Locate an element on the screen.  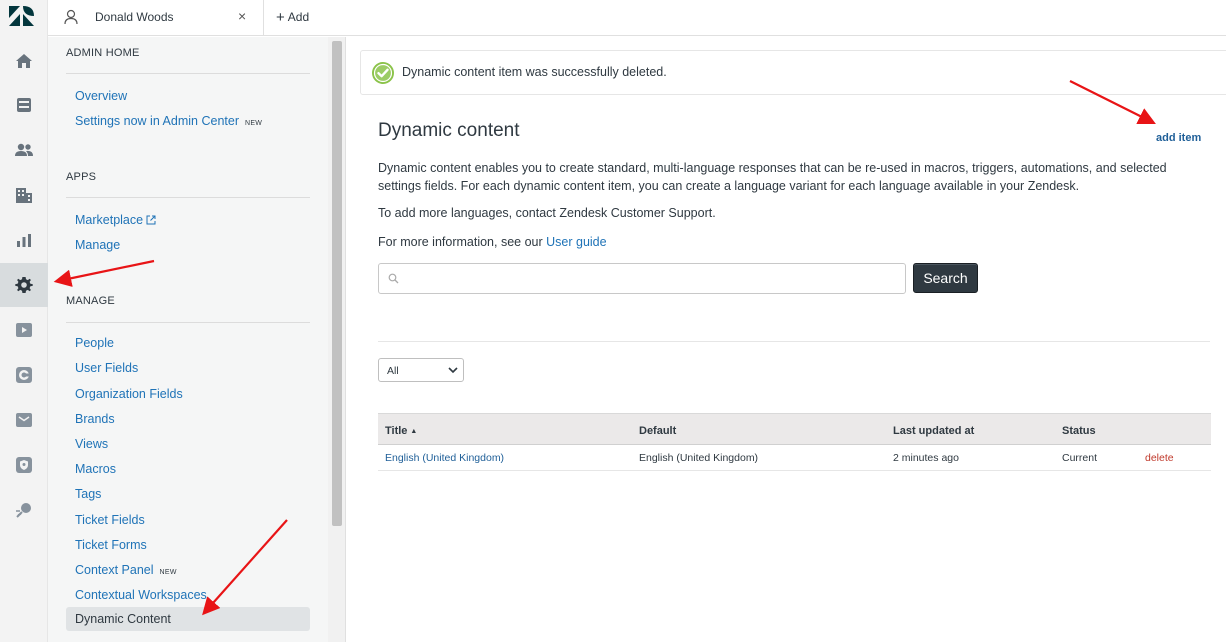
row-title-link: English (United Kingdom) is located at coordinates (444, 458).